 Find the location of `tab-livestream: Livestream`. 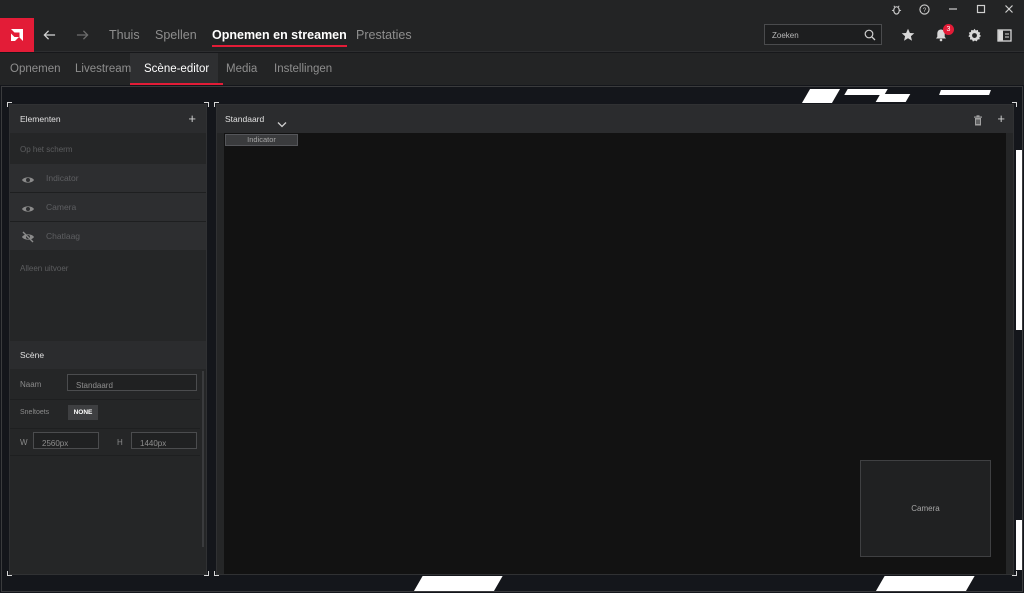

tab-livestream: Livestream is located at coordinates (103, 69).